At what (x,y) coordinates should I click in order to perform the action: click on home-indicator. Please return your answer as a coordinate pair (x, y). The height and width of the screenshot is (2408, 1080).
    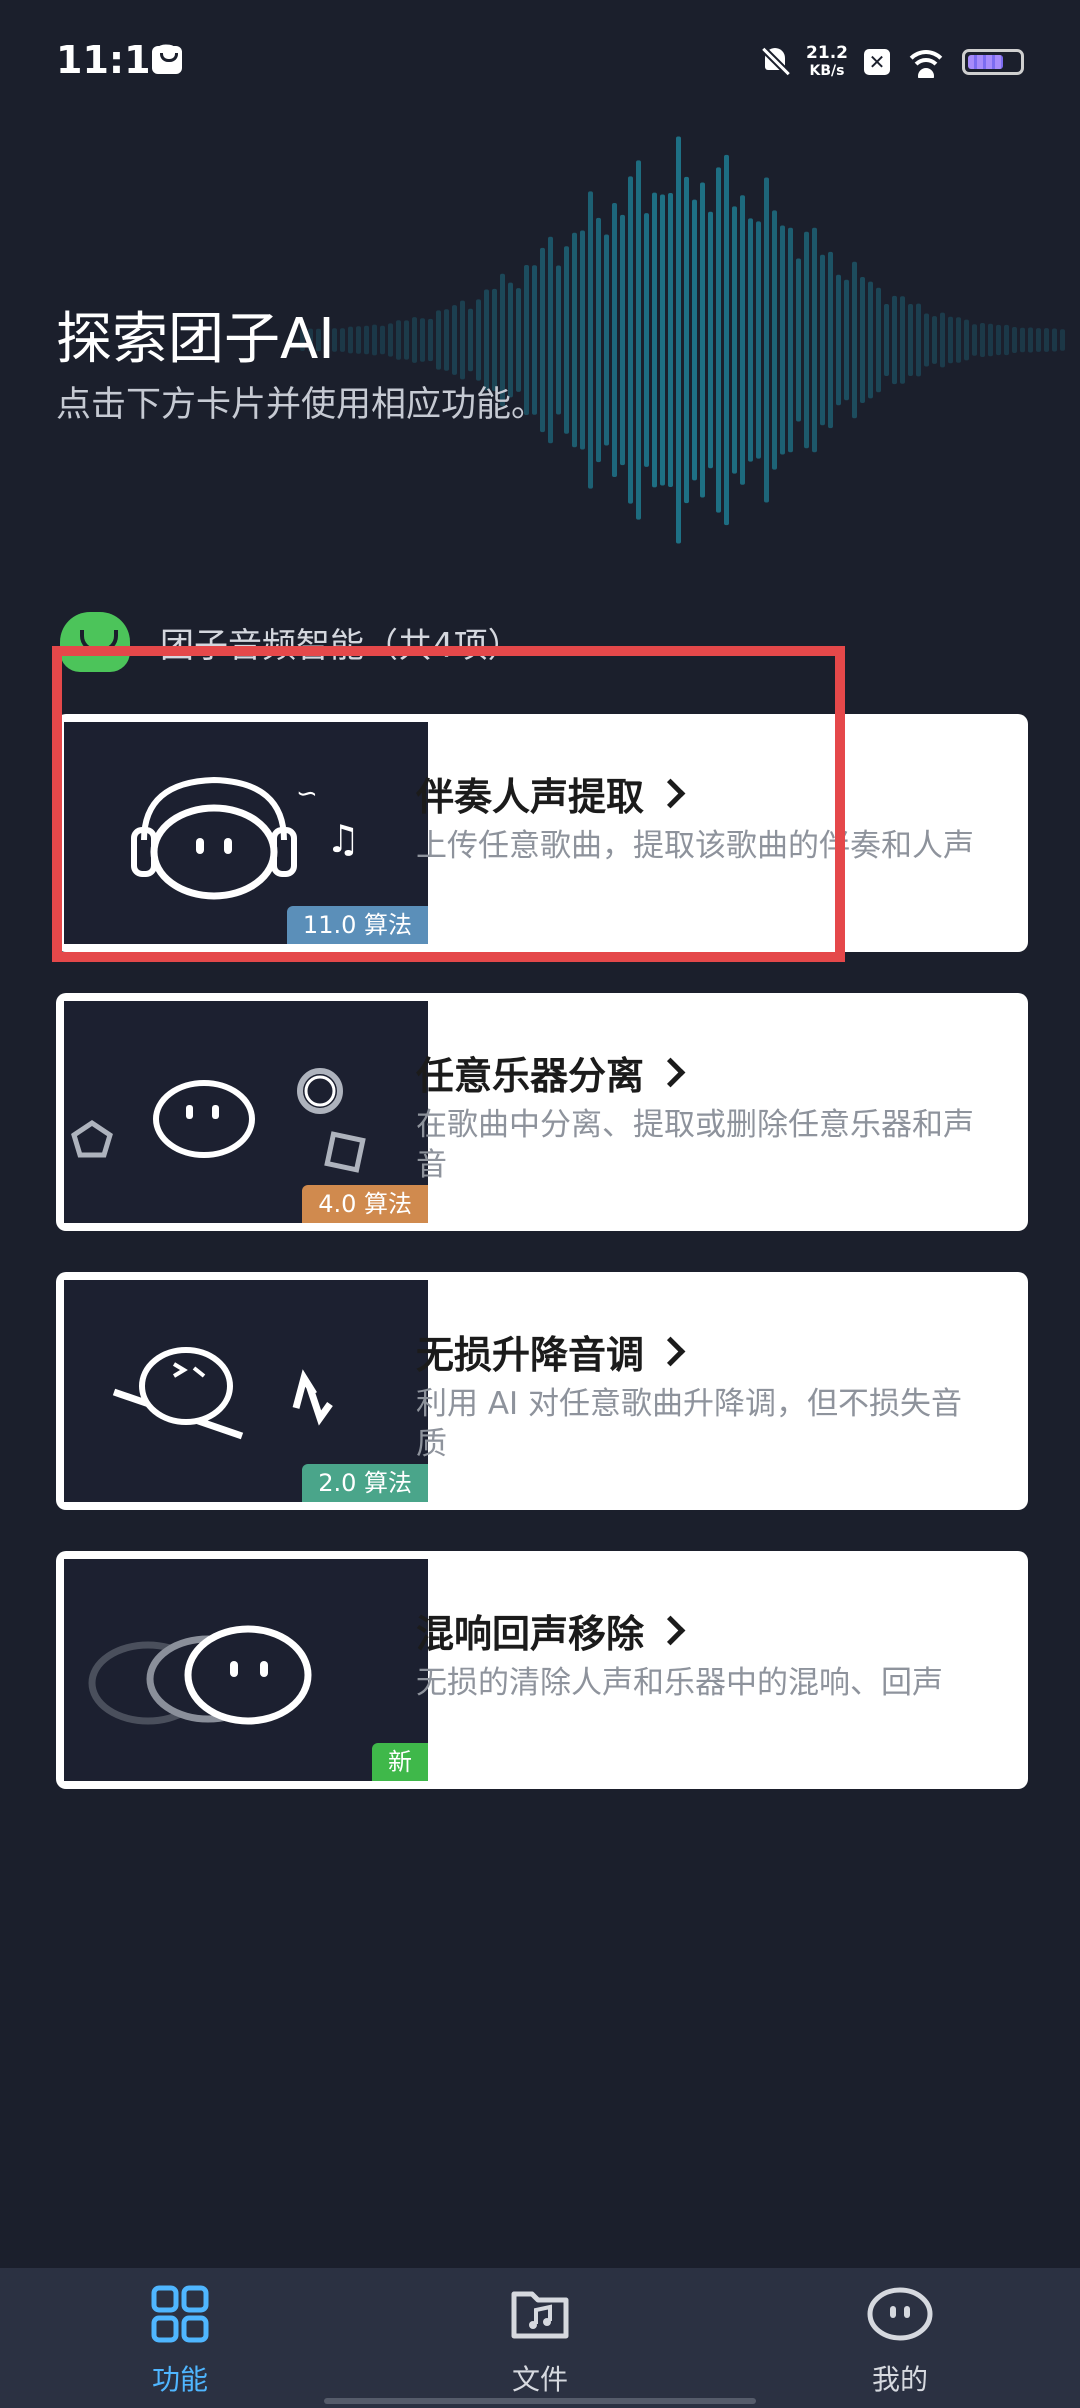
    Looking at the image, I should click on (540, 2401).